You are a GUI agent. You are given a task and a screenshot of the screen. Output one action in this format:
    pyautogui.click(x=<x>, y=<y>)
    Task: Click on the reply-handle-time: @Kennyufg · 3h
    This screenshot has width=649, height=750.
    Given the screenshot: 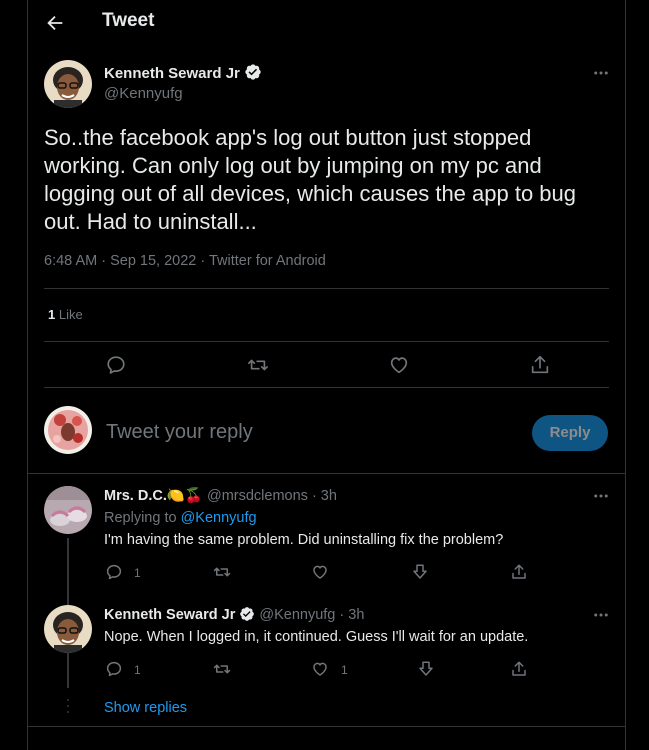 What is the action you would take?
    pyautogui.click(x=311, y=615)
    